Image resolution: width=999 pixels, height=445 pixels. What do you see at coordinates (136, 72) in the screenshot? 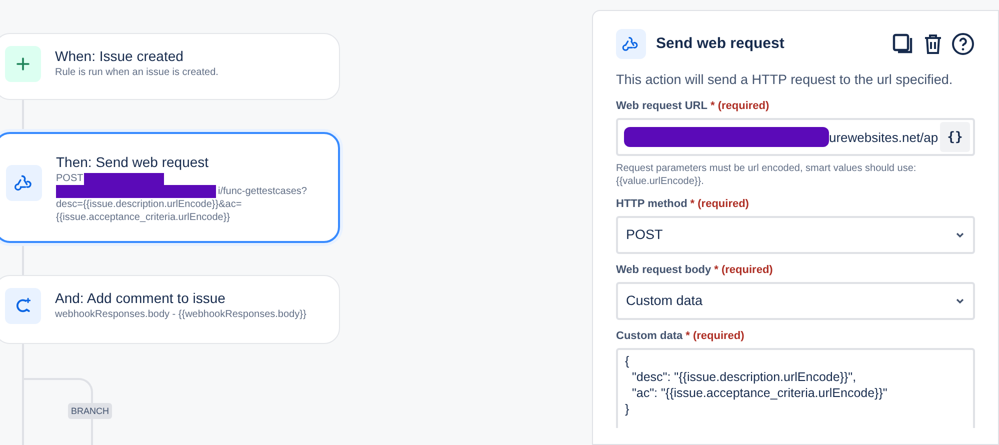
I see `step-detail: Rule is run when an issue is created.` at bounding box center [136, 72].